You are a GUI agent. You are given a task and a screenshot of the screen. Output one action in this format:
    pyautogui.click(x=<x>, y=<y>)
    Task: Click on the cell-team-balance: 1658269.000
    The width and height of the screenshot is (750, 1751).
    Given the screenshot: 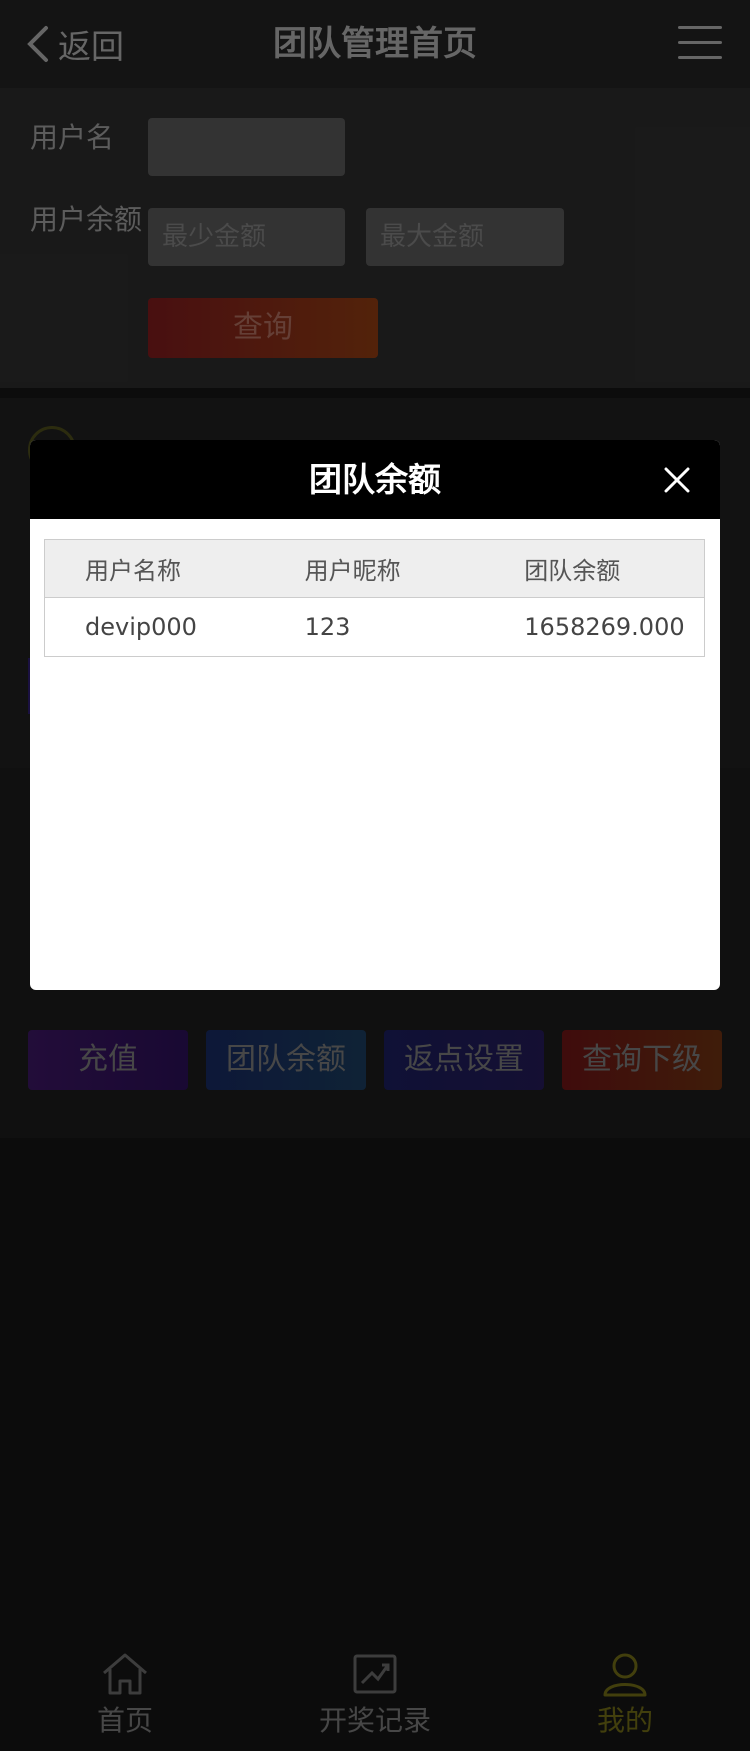 What is the action you would take?
    pyautogui.click(x=604, y=627)
    